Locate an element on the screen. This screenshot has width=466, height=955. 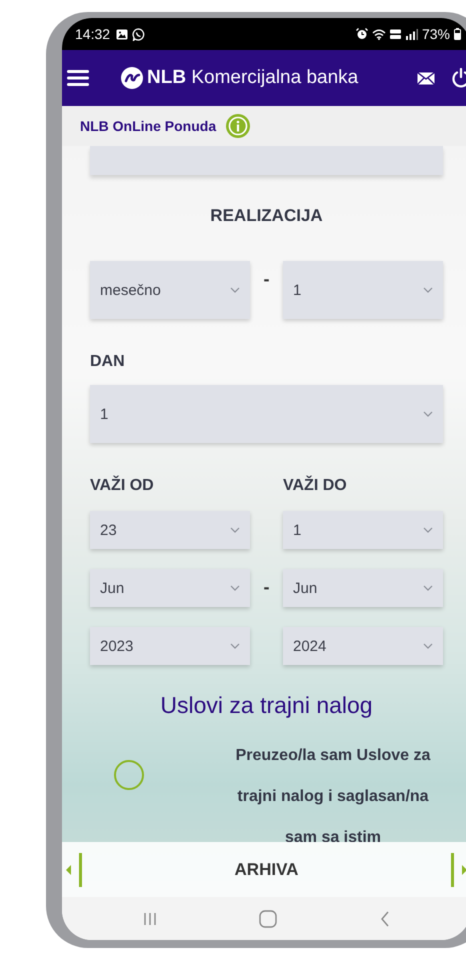
menu-icon is located at coordinates (78, 78).